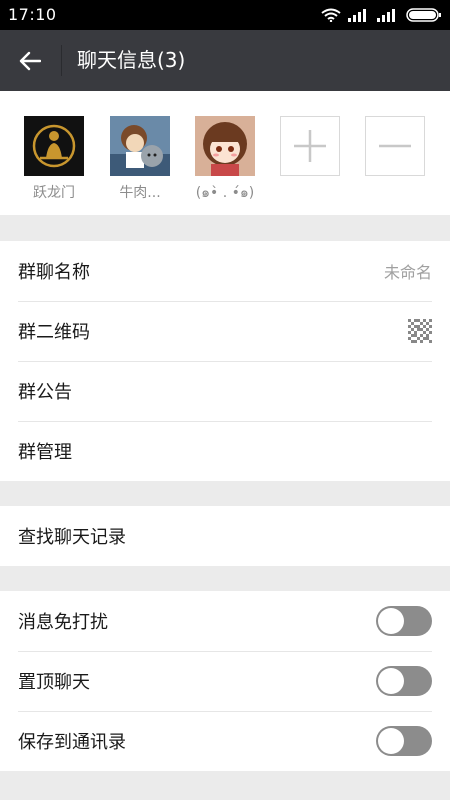 Image resolution: width=450 pixels, height=800 pixels. What do you see at coordinates (225, 331) in the screenshot?
I see `group-qrcode-row: 群二维码` at bounding box center [225, 331].